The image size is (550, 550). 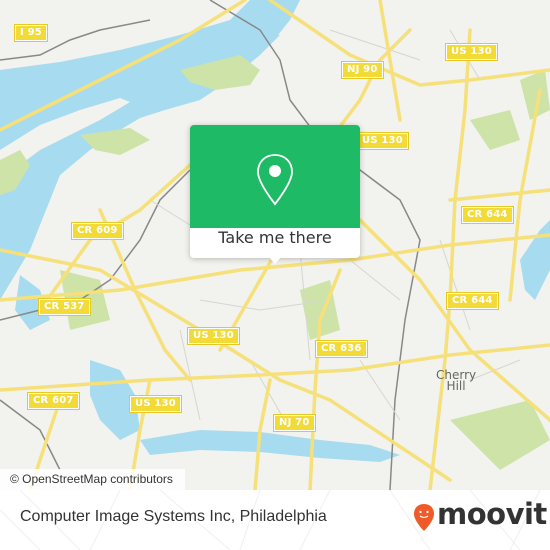 What do you see at coordinates (362, 70) in the screenshot?
I see `road-shield: NJ 90` at bounding box center [362, 70].